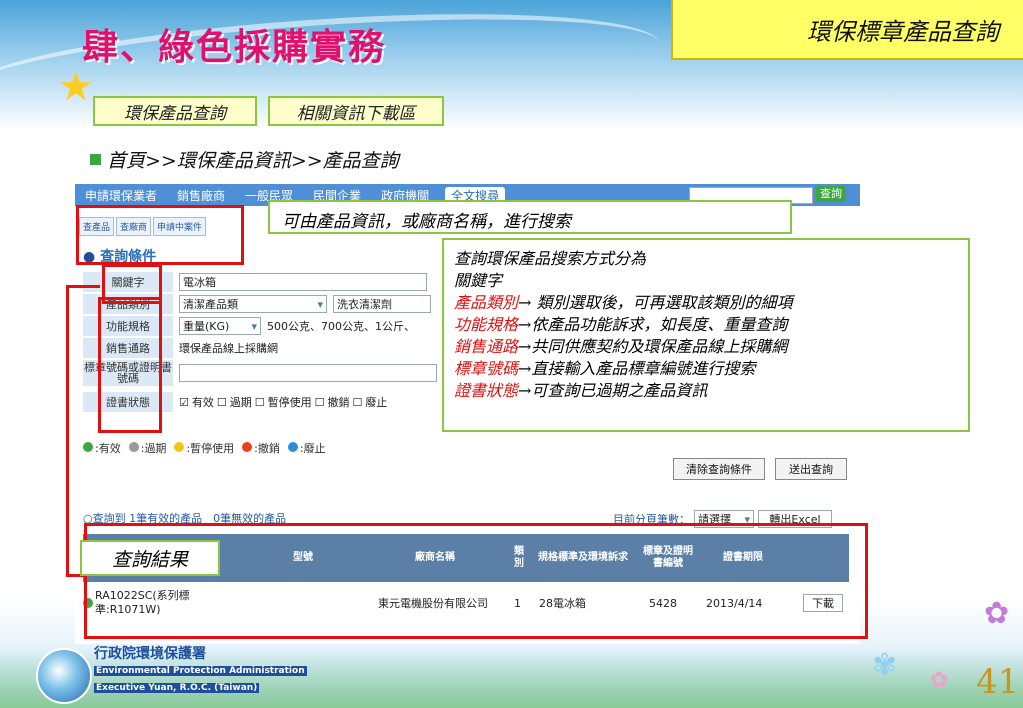  What do you see at coordinates (253, 161) in the screenshot?
I see `breadcrumb-text: 首頁>>環保產品資訊>>產品查詢` at bounding box center [253, 161].